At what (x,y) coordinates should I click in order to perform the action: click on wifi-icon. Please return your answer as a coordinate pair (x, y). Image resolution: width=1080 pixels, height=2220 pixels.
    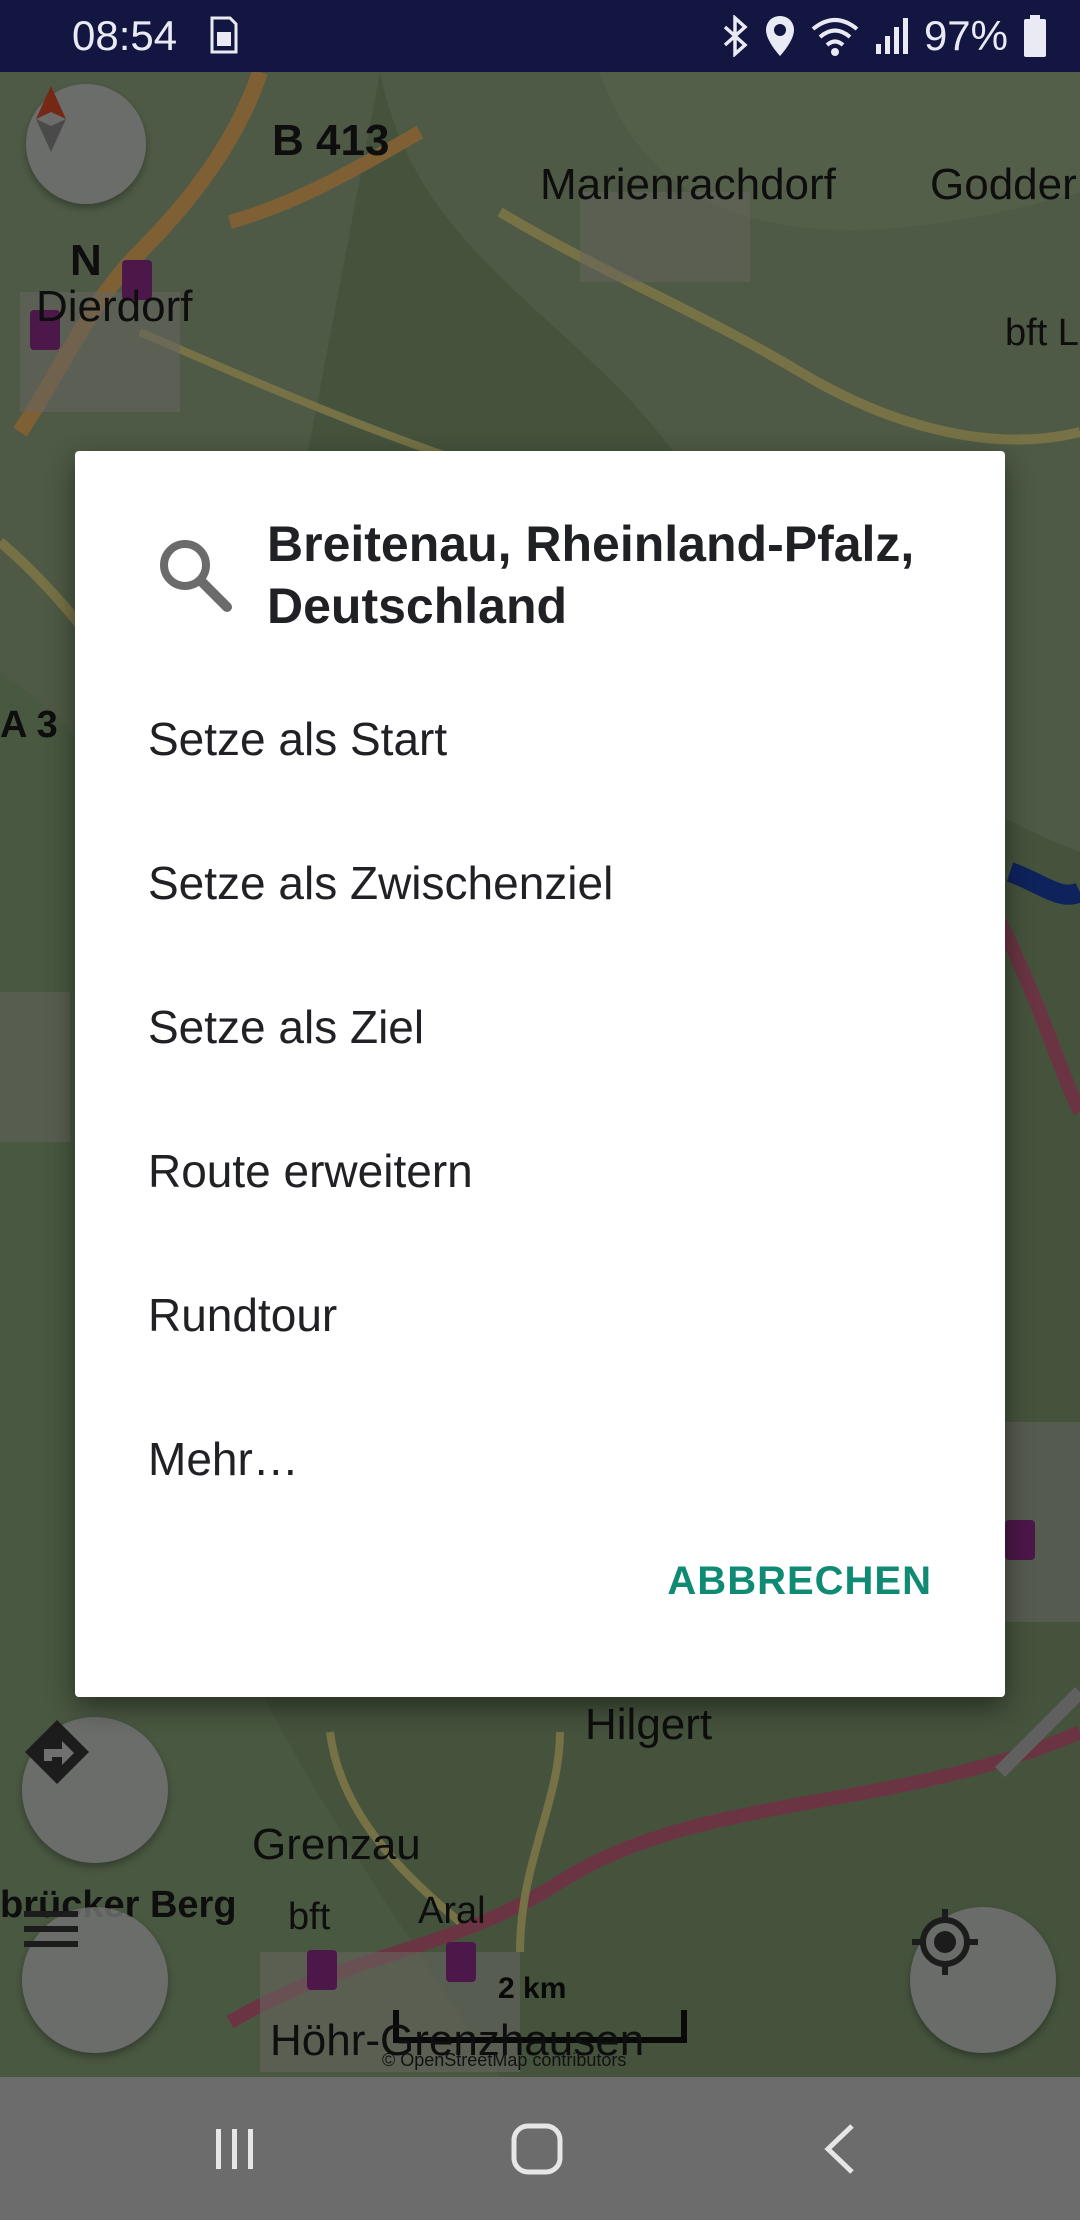
    Looking at the image, I should click on (835, 37).